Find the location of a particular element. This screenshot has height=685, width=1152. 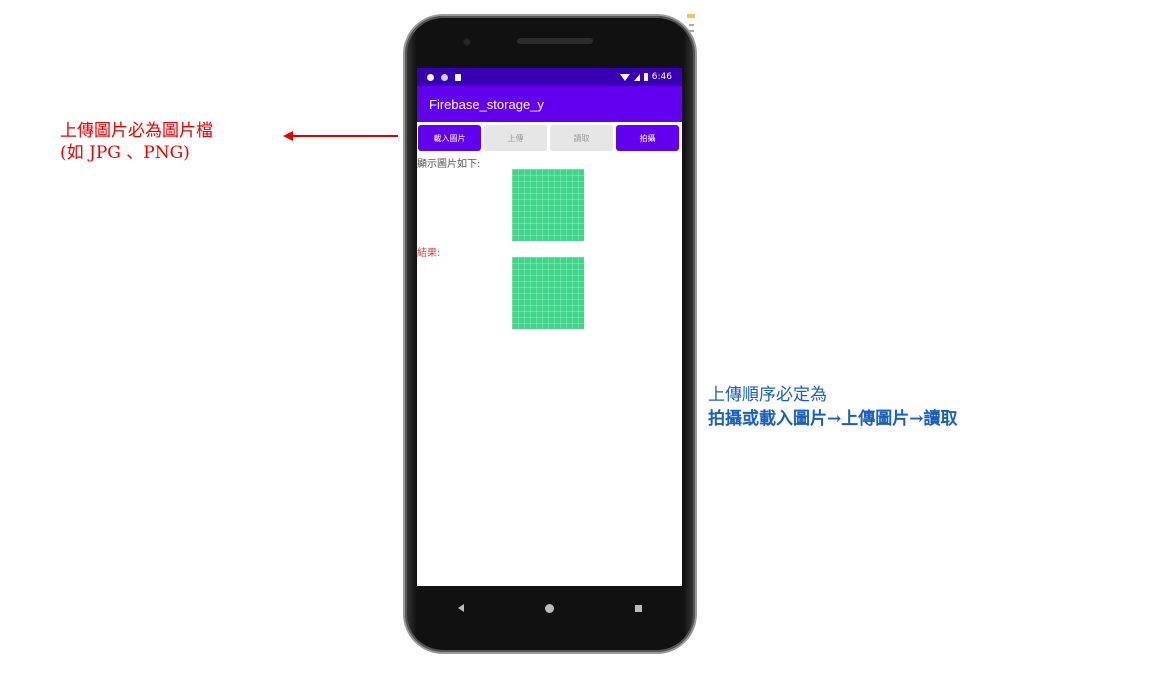

home-icon is located at coordinates (549, 608).